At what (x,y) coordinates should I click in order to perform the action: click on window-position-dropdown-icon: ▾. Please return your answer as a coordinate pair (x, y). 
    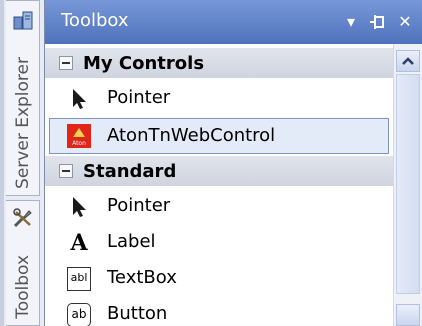
    Looking at the image, I should click on (351, 22).